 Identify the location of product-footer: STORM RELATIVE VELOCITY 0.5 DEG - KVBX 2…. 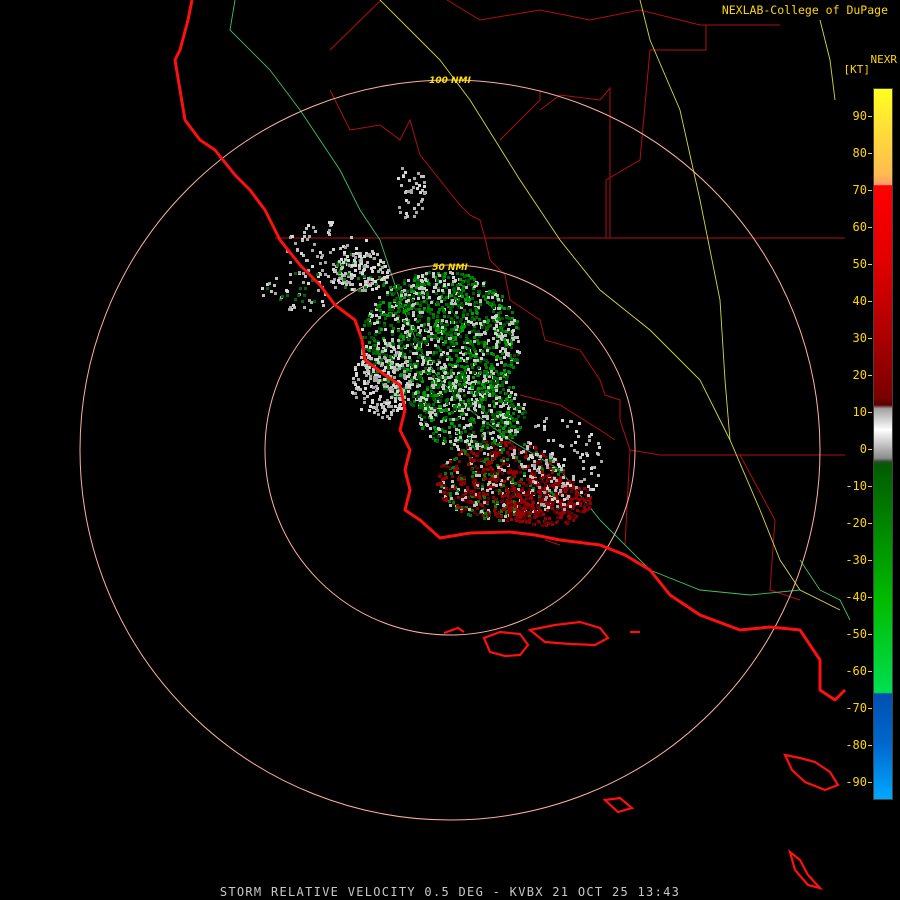
(450, 892).